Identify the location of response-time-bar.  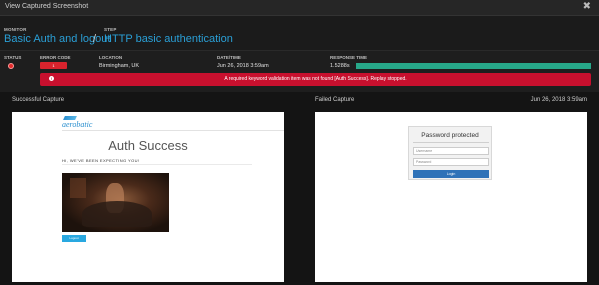
(473, 66).